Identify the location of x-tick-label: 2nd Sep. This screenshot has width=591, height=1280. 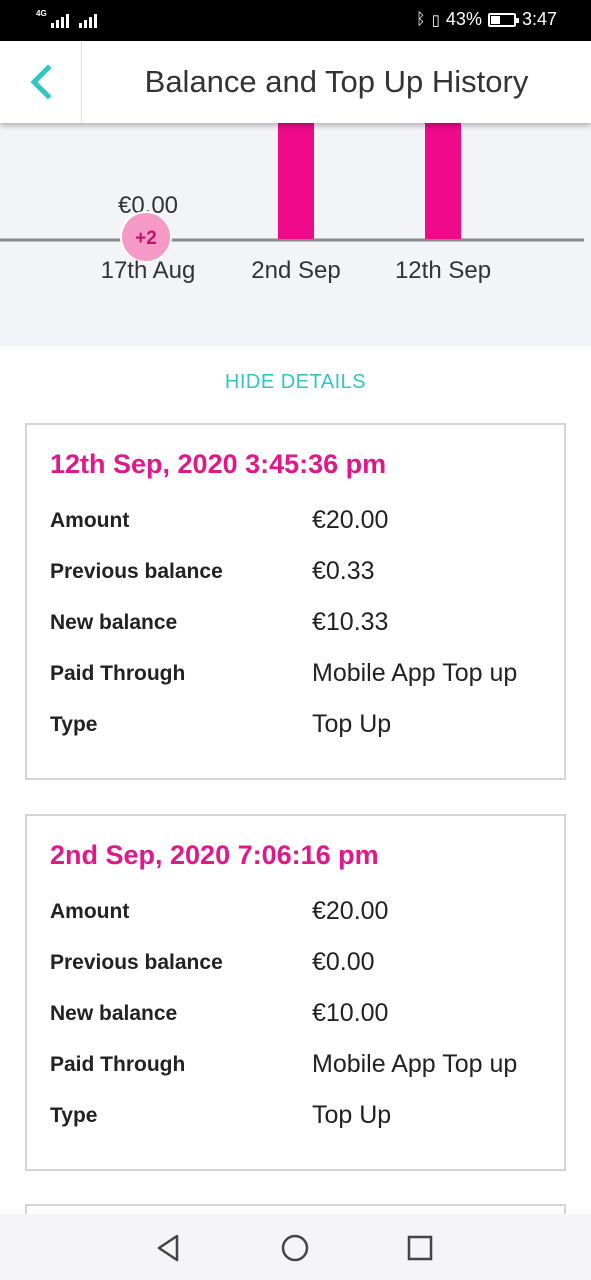
(295, 270).